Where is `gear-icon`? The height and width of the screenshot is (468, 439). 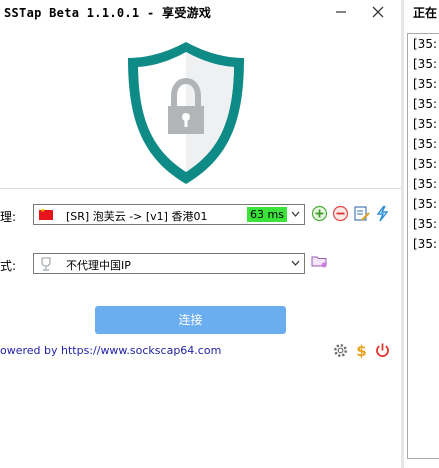 gear-icon is located at coordinates (340, 350).